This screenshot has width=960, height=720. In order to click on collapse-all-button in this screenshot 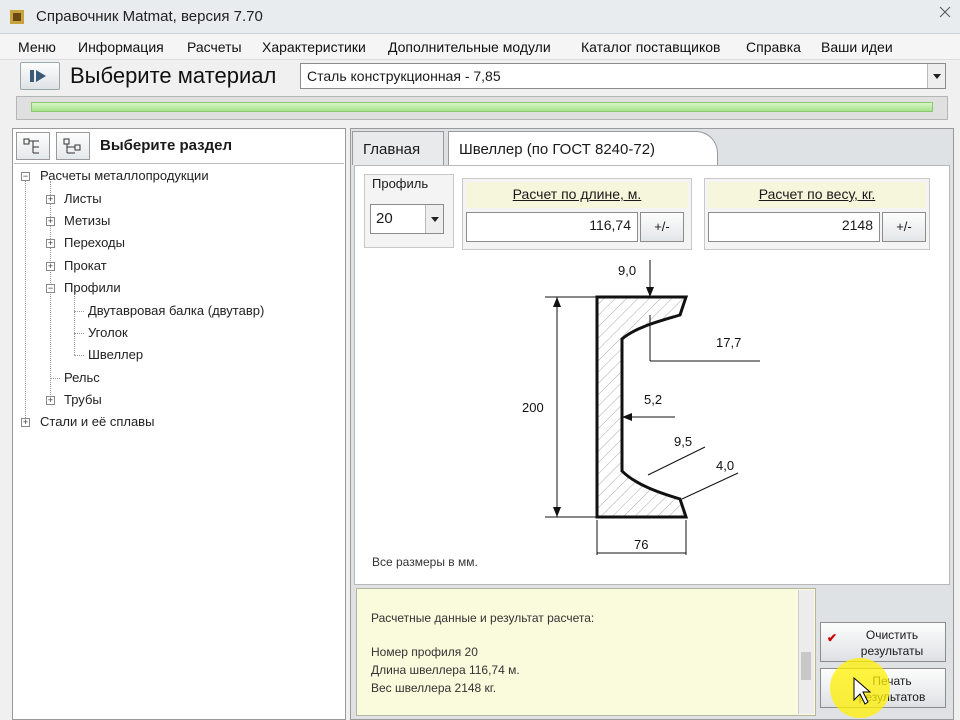, I will do `click(73, 146)`.